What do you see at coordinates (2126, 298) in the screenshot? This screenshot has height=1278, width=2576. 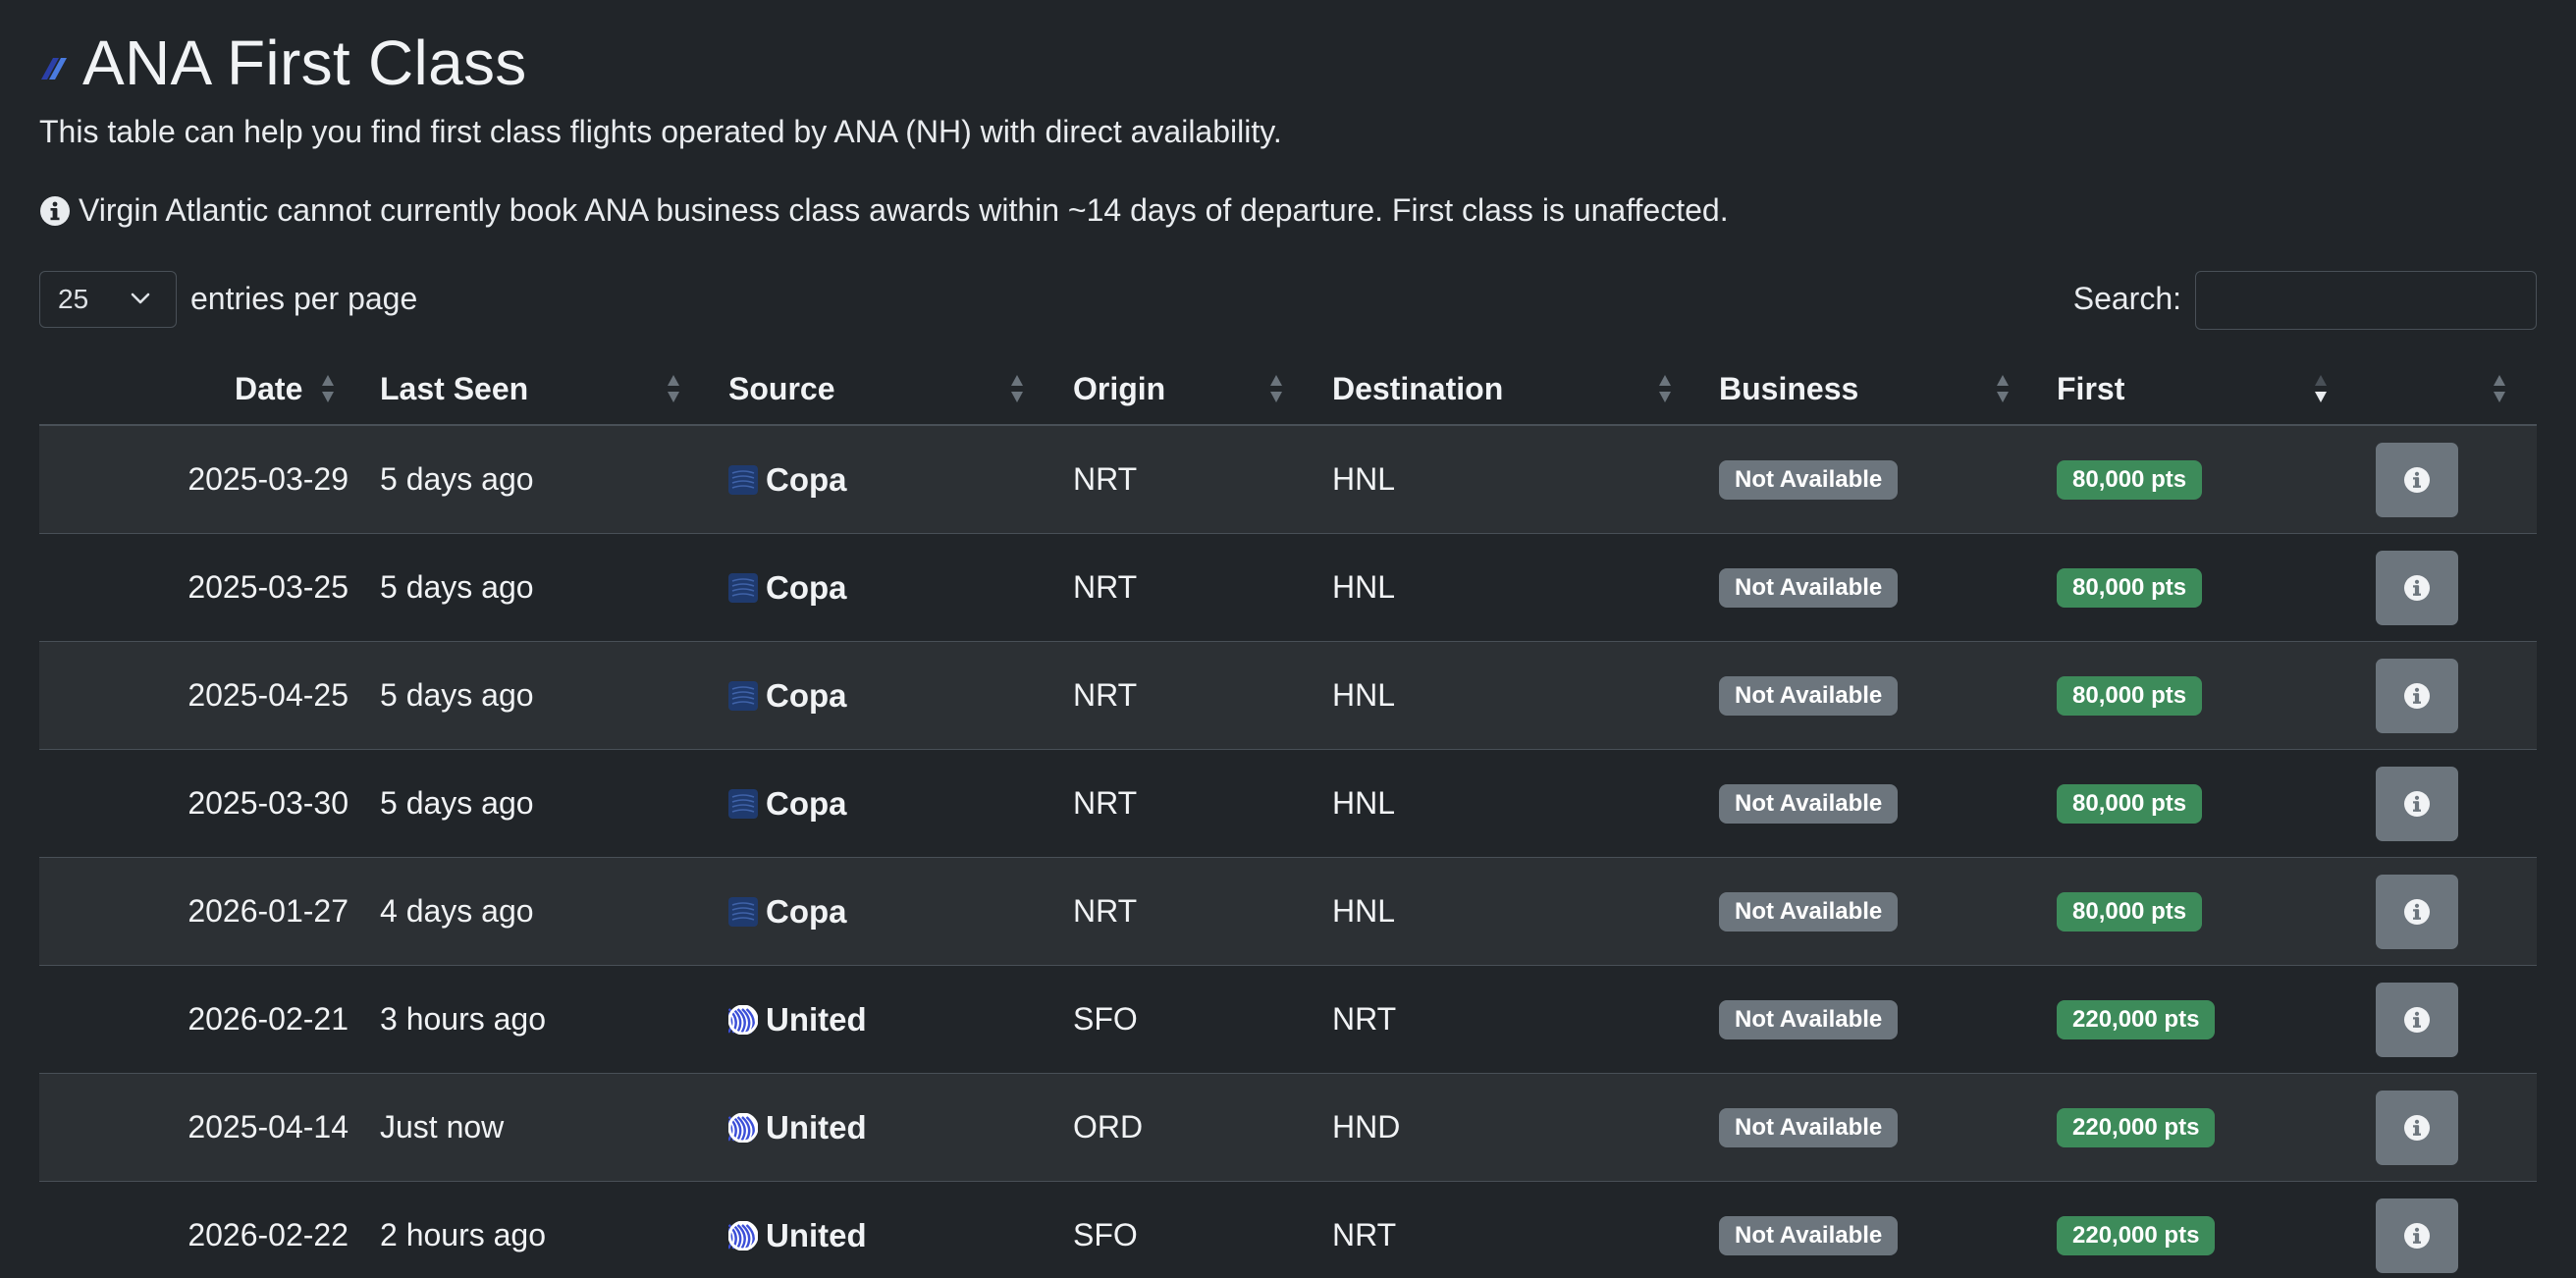 I see `search-label: Search:` at bounding box center [2126, 298].